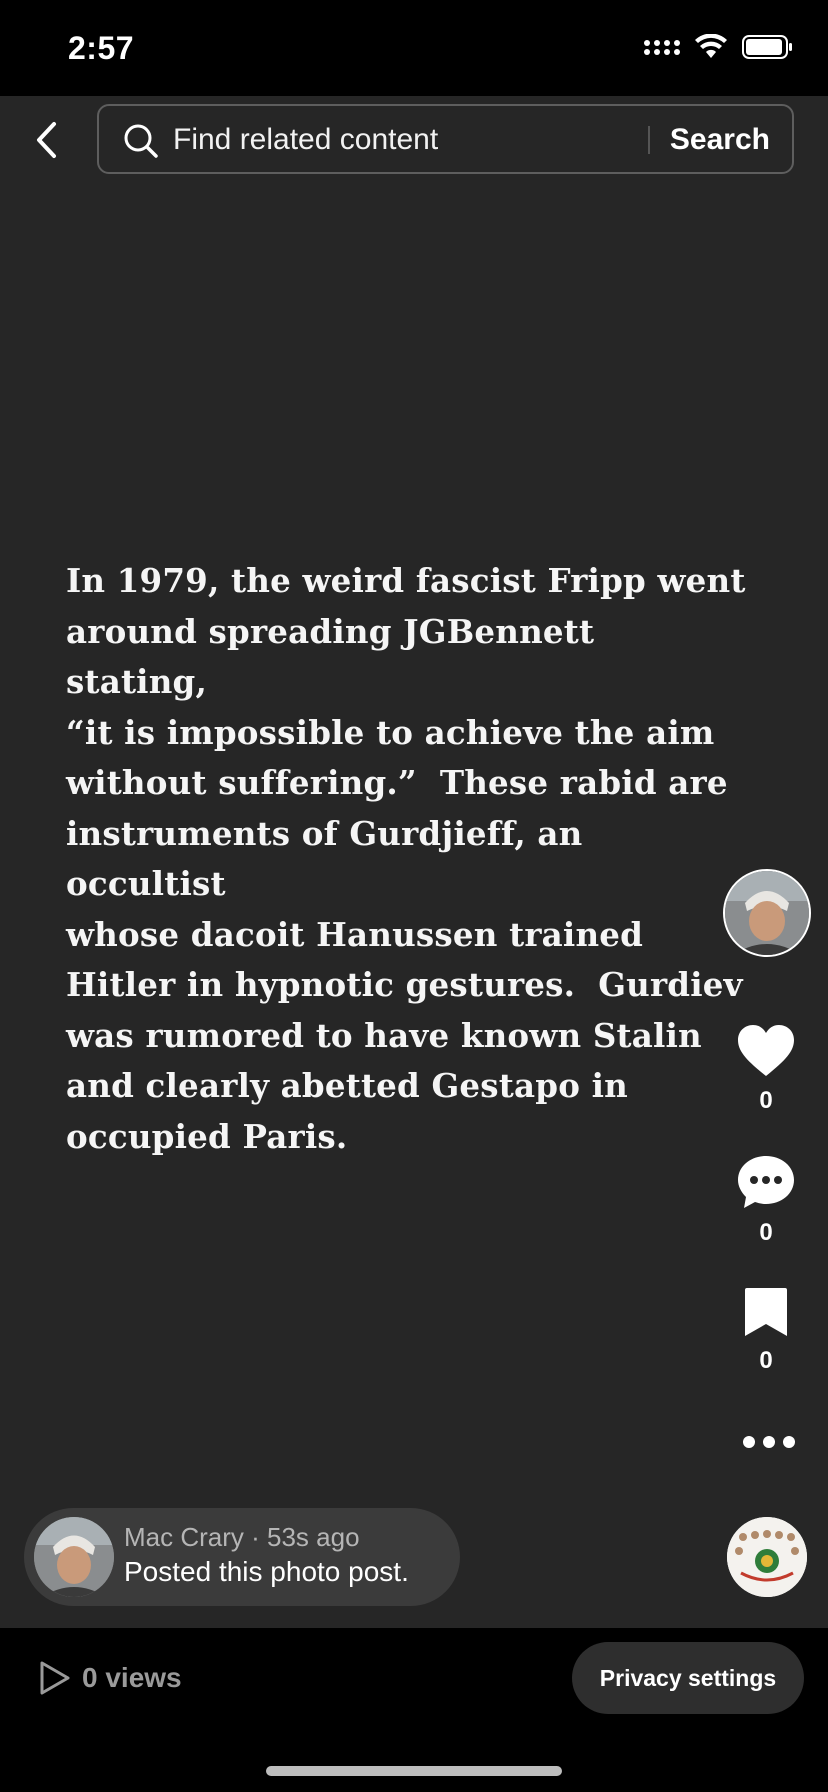  What do you see at coordinates (330, 656) in the screenshot?
I see `post-text-line: around spreading JGBennett stating,` at bounding box center [330, 656].